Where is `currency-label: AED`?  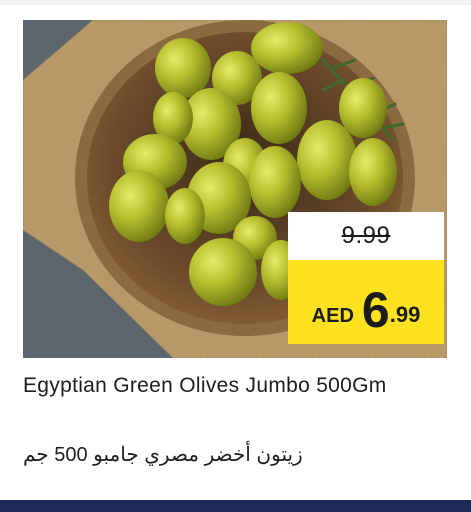 currency-label: AED is located at coordinates (332, 316).